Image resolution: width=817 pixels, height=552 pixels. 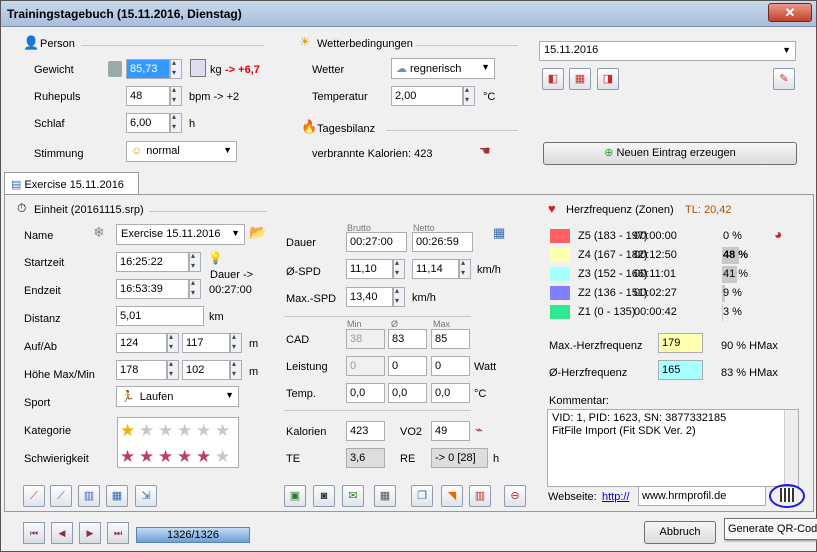 I want to click on temp-max-input: 0,0, so click(x=450, y=393).